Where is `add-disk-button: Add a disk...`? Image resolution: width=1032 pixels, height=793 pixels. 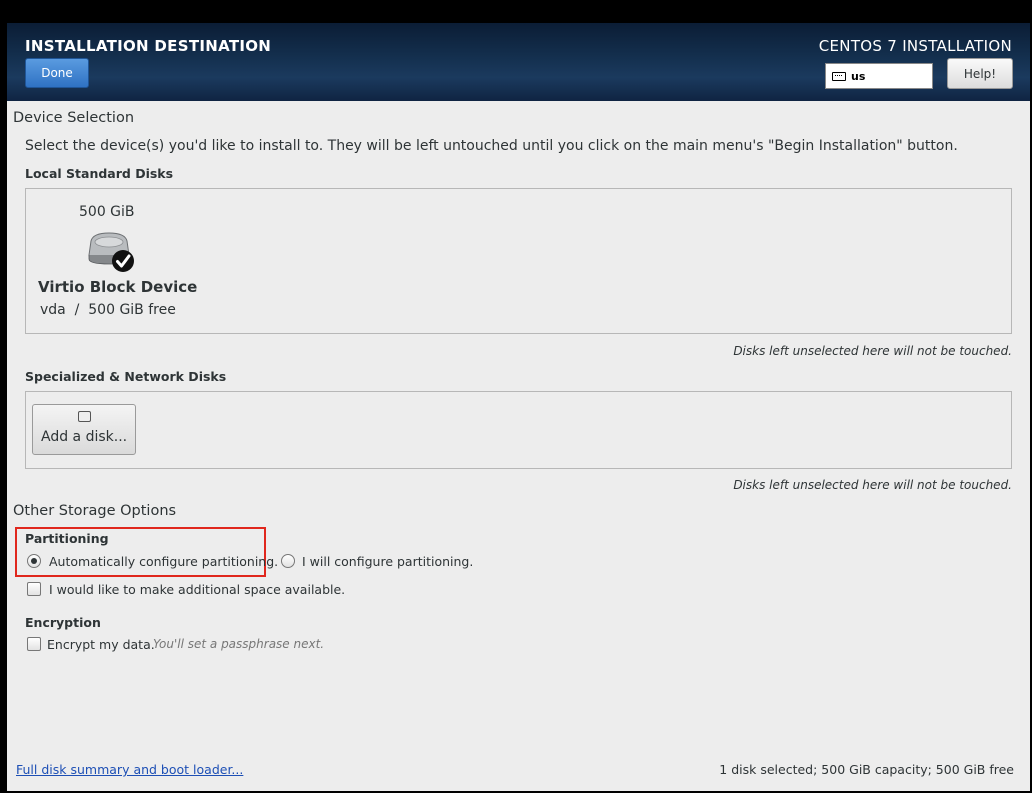
add-disk-button: Add a disk... is located at coordinates (84, 429).